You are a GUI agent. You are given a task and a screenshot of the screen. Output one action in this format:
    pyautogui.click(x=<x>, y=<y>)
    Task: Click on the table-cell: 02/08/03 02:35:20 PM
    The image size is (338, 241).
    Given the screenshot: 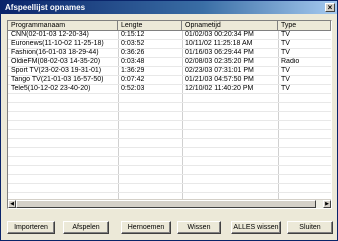 What is the action you would take?
    pyautogui.click(x=219, y=61)
    